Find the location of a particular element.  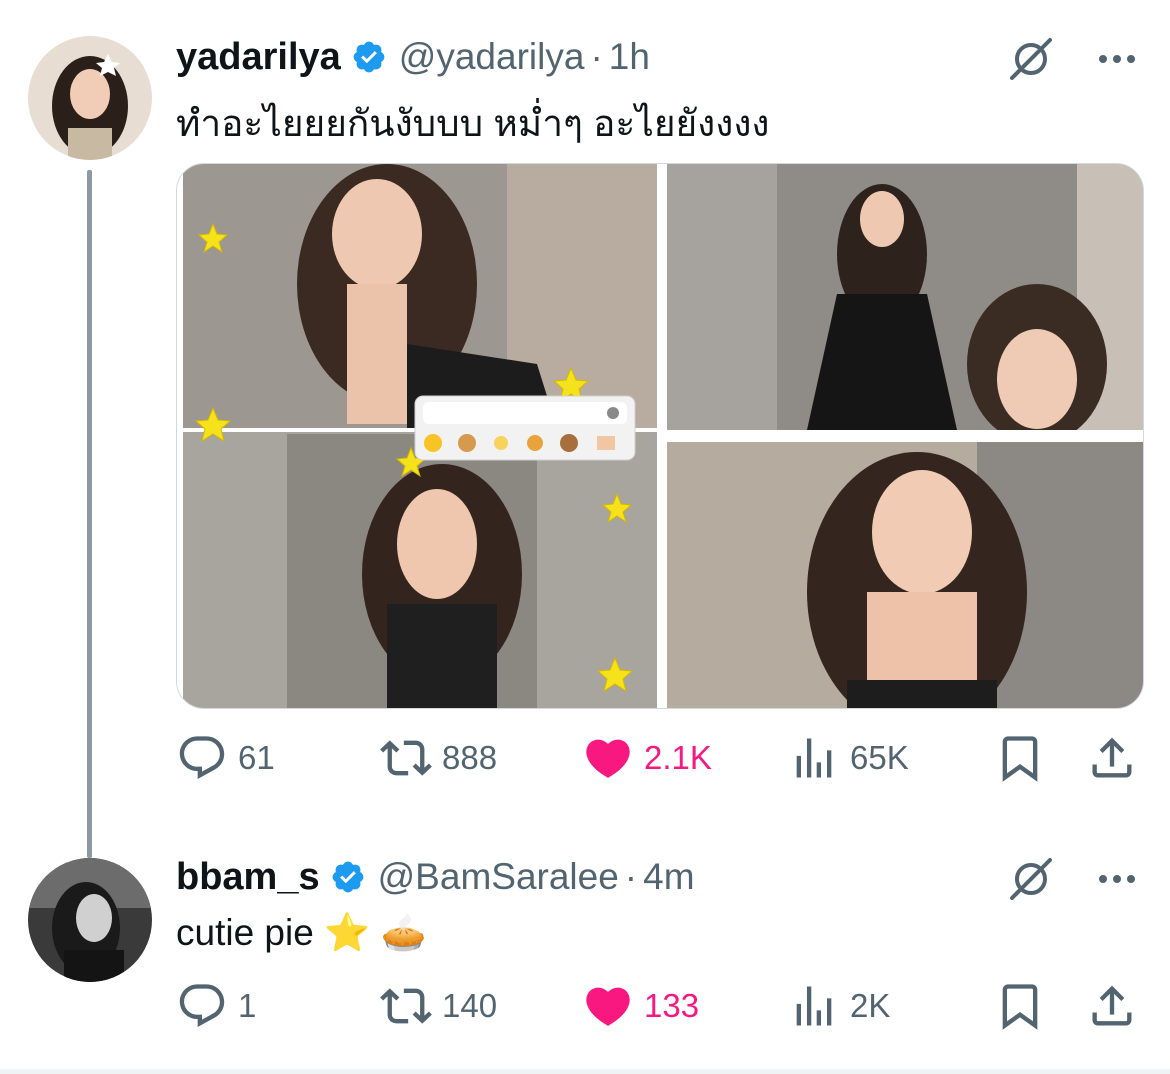

repost-button: 140 is located at coordinates (438, 1006).